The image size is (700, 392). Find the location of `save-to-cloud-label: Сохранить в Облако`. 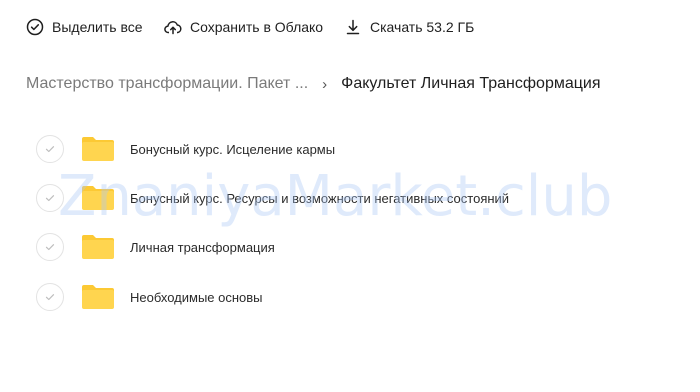

save-to-cloud-label: Сохранить в Облако is located at coordinates (257, 27).